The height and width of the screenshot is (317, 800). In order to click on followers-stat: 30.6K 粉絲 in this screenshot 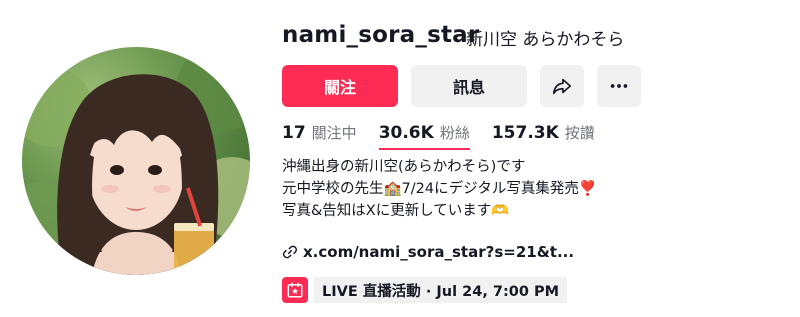, I will do `click(424, 136)`.